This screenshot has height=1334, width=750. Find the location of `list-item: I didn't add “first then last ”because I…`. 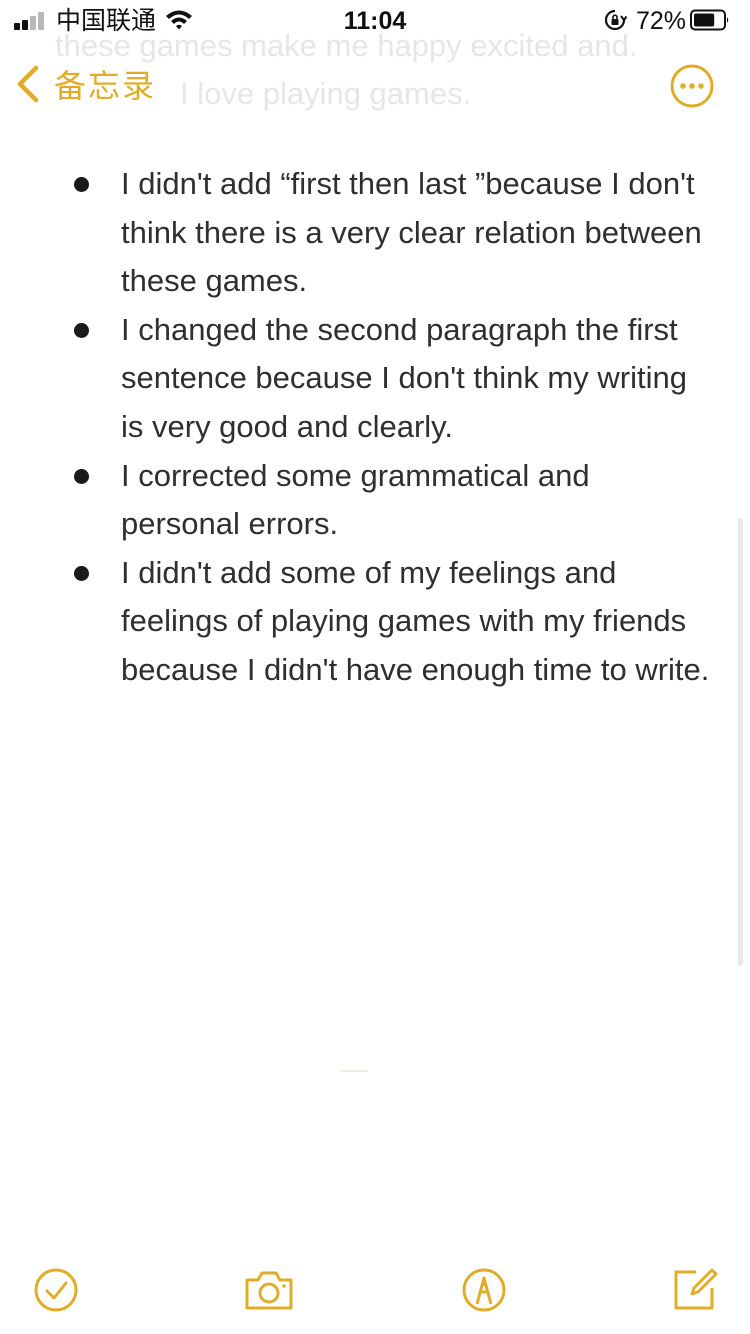

list-item: I didn't add “first then last ”because I… is located at coordinates (375, 233).